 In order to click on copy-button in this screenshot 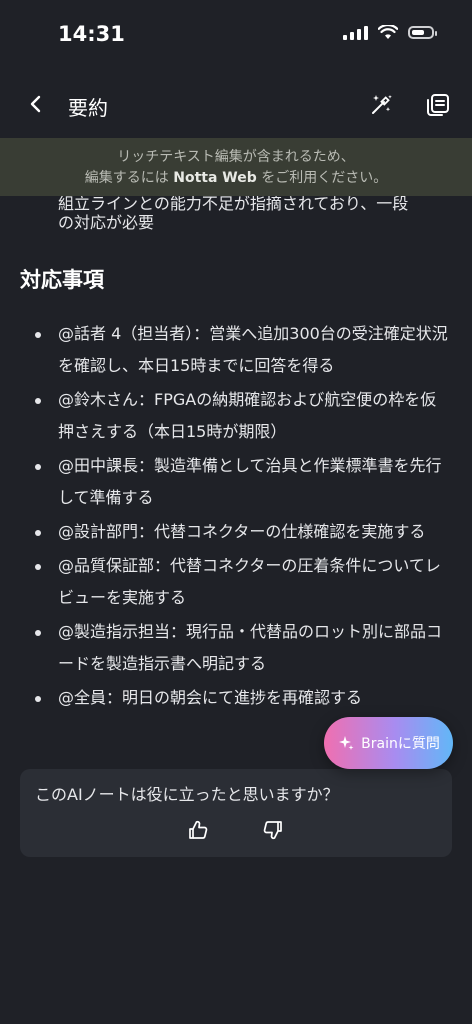, I will do `click(438, 105)`.